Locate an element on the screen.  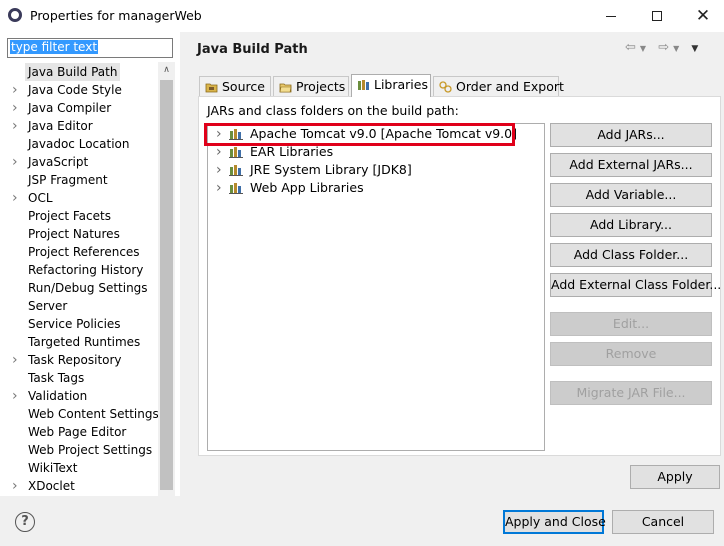
library-entry: › EAR Libraries is located at coordinates (376, 152).